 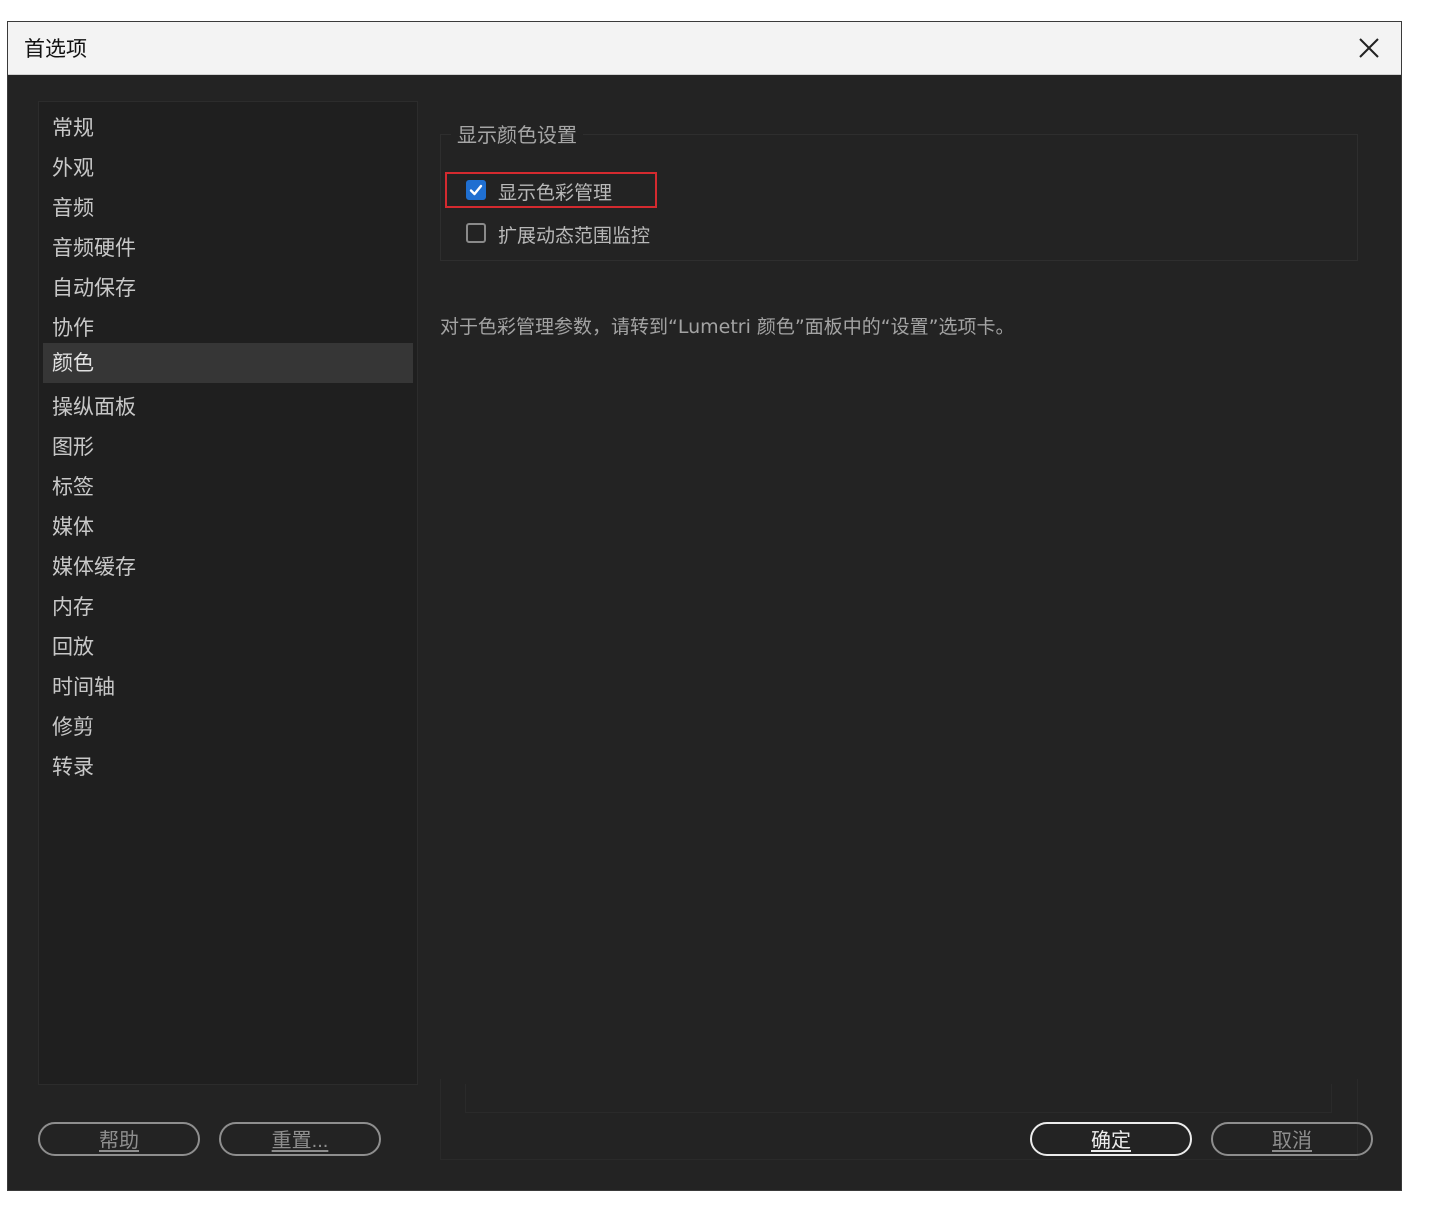 What do you see at coordinates (228, 767) in the screenshot?
I see `sidebar-item-transcription: 转录` at bounding box center [228, 767].